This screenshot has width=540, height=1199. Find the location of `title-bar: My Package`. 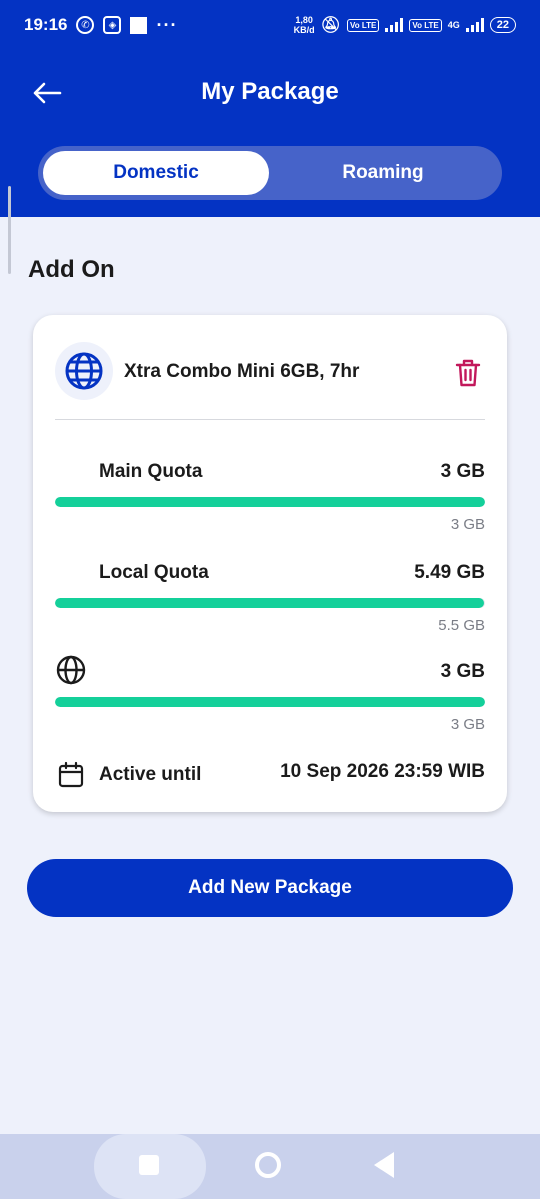

title-bar: My Package is located at coordinates (270, 92).